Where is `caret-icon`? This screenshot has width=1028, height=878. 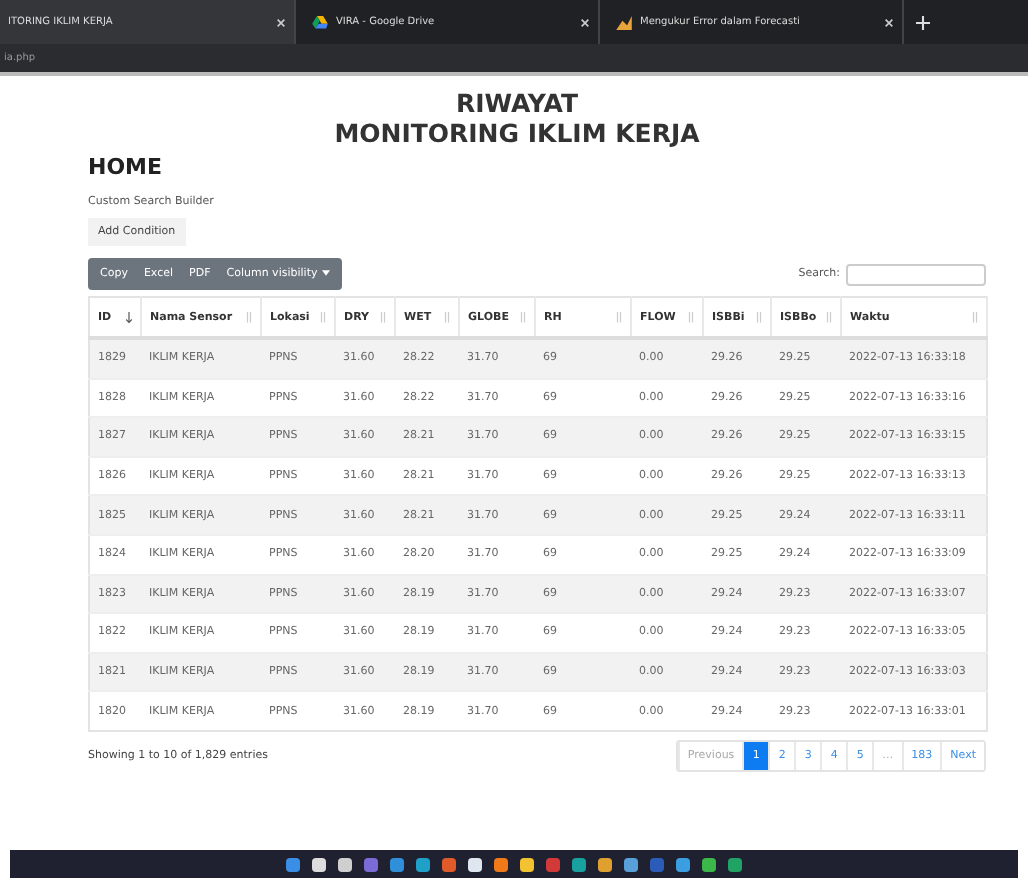
caret-icon is located at coordinates (325, 273).